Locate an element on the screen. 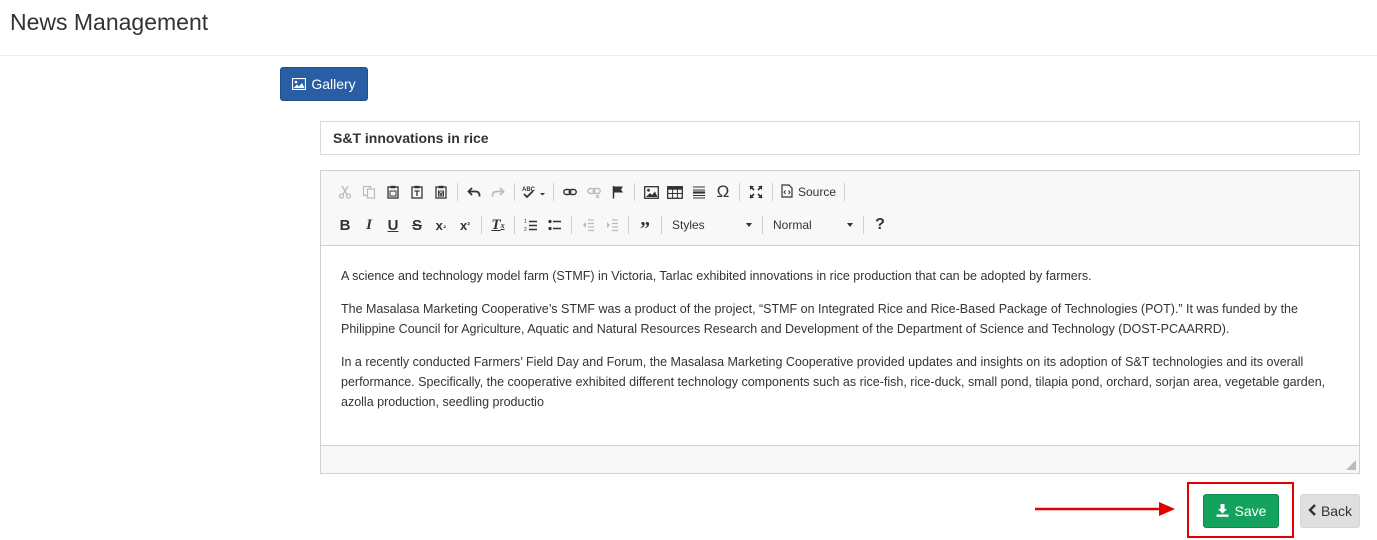 Image resolution: width=1377 pixels, height=540 pixels. spellcheck-icon: ABC is located at coordinates (534, 192).